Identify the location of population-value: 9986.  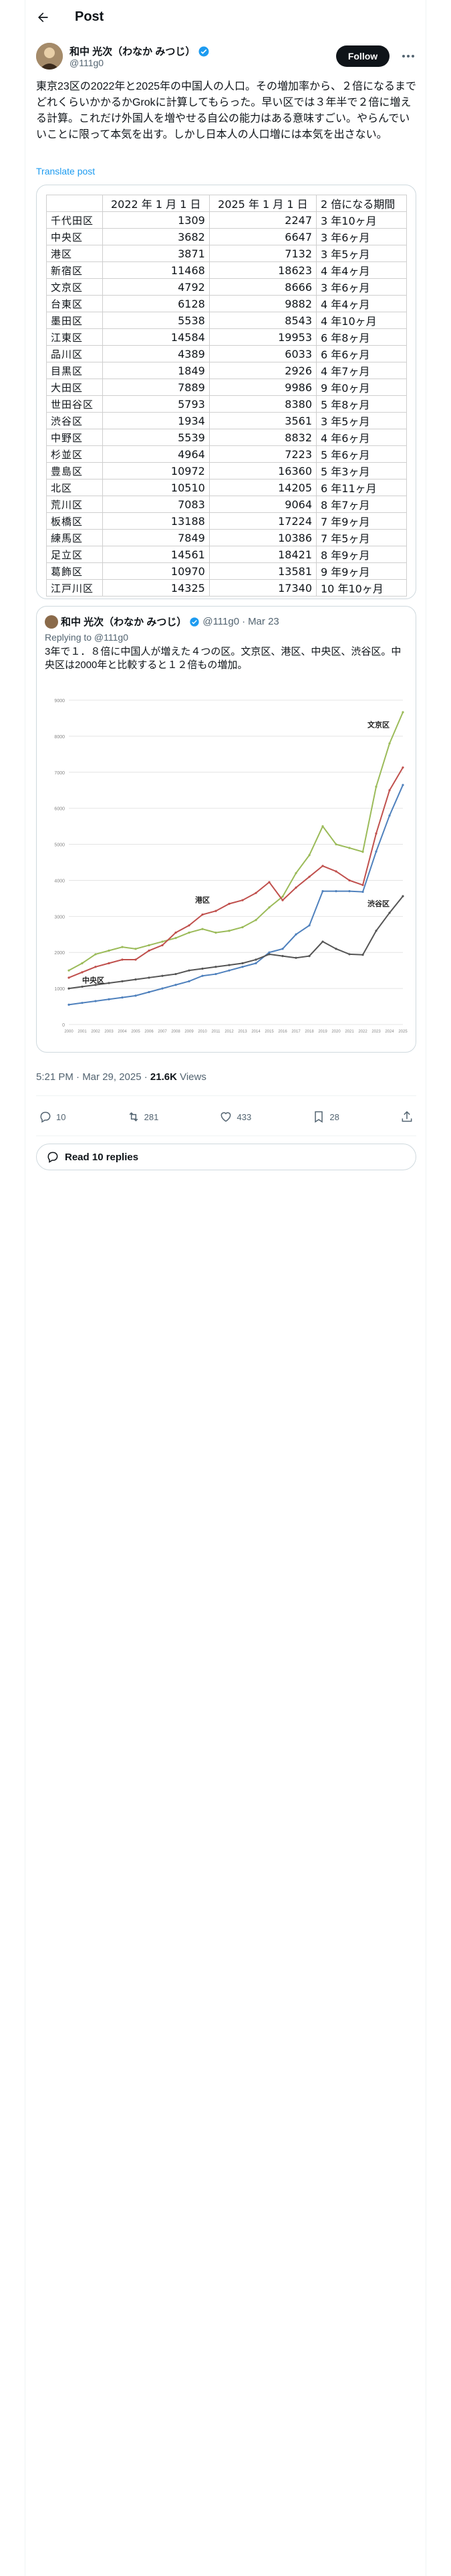
(262, 388).